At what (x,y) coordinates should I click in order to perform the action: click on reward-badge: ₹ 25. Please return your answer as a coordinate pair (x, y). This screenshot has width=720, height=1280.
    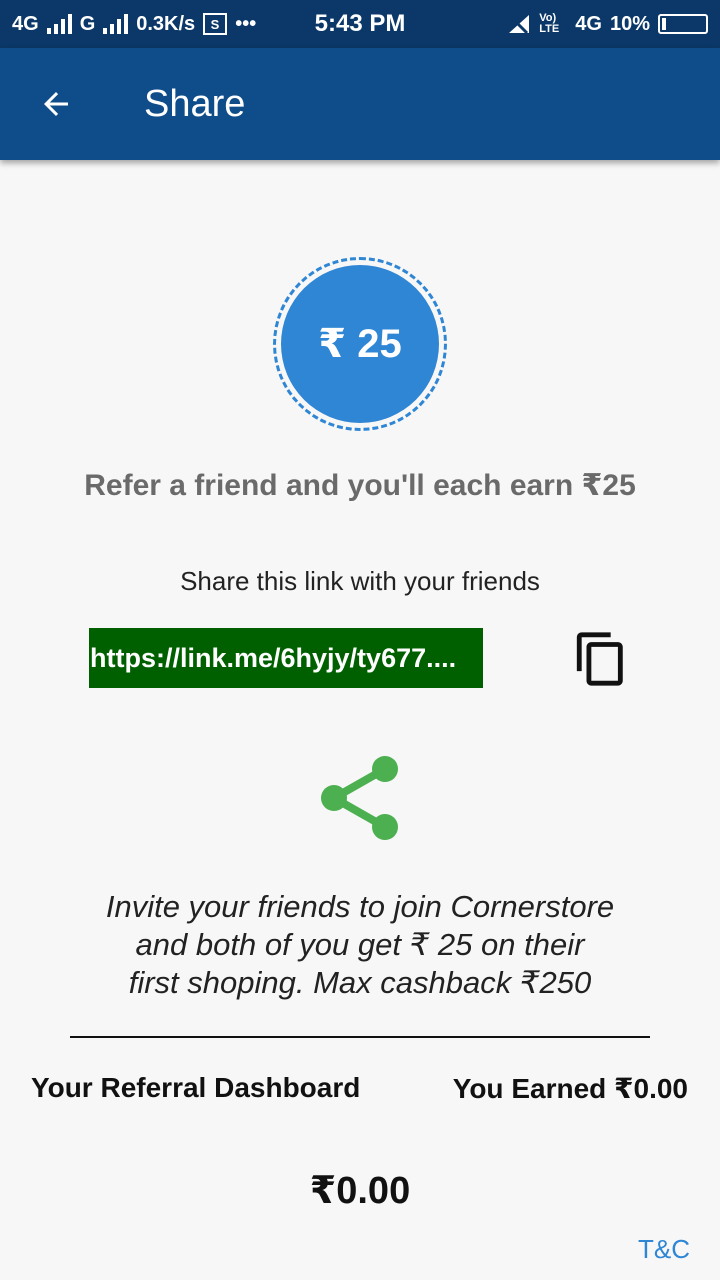
    Looking at the image, I should click on (360, 344).